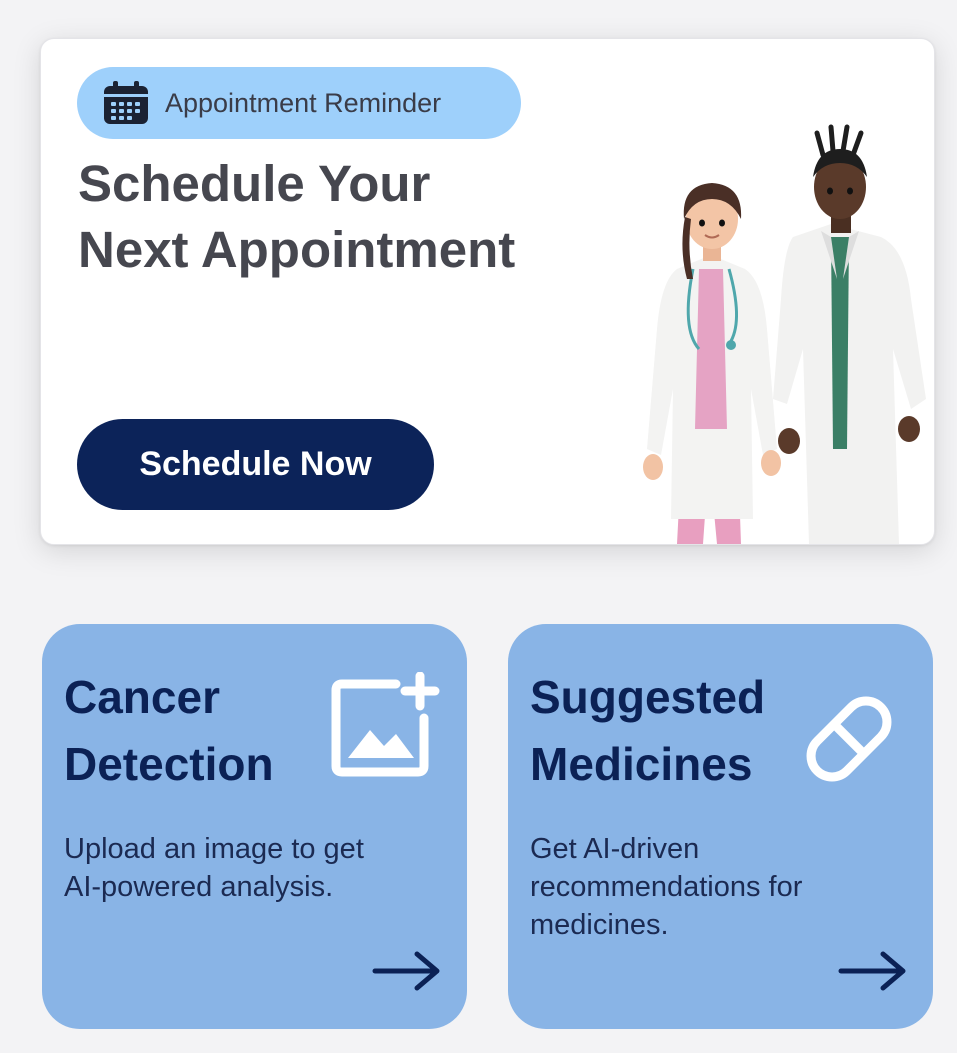  What do you see at coordinates (254, 183) in the screenshot?
I see `banner-title-line-1: Schedule Your` at bounding box center [254, 183].